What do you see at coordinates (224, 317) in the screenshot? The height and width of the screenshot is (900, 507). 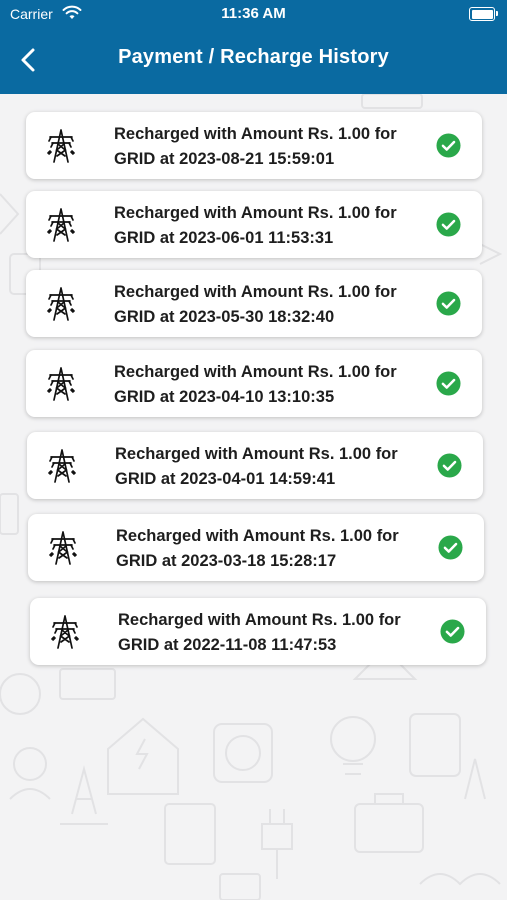 I see `history-item-line2: GRID at 2023-05-30 18:32:40` at bounding box center [224, 317].